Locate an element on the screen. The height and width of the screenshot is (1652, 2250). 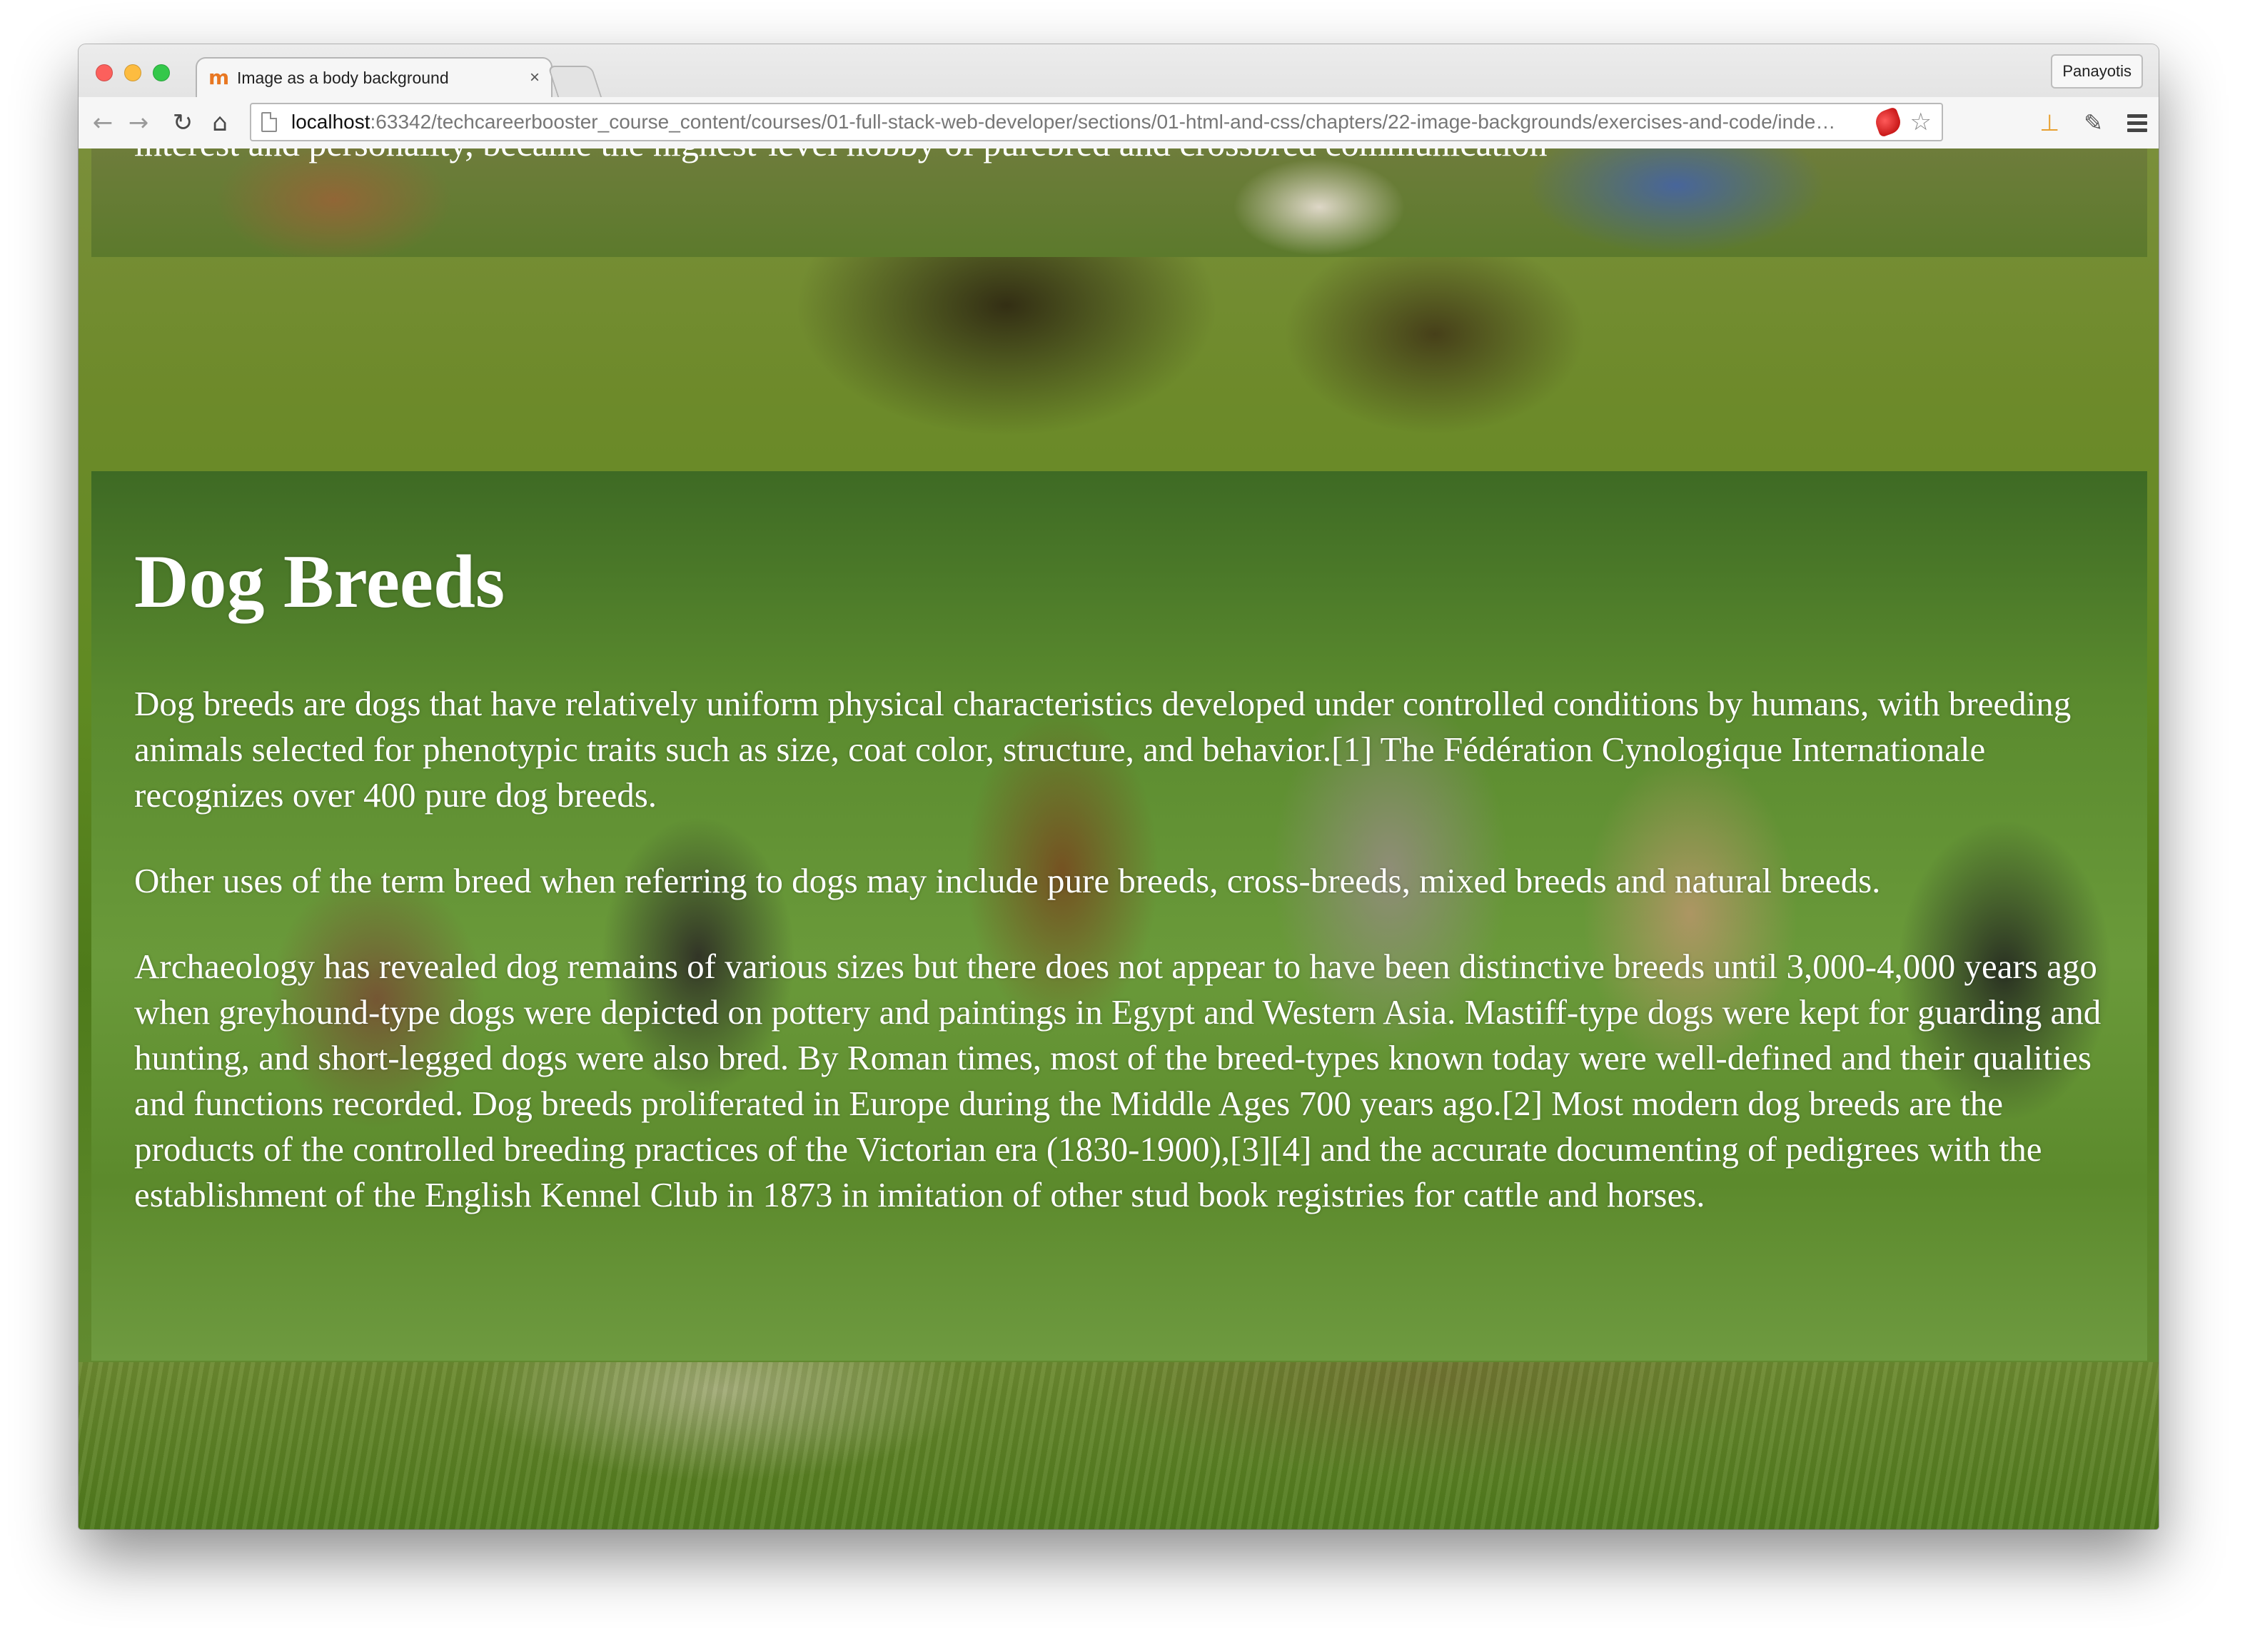
url-host: localhost is located at coordinates (330, 122).